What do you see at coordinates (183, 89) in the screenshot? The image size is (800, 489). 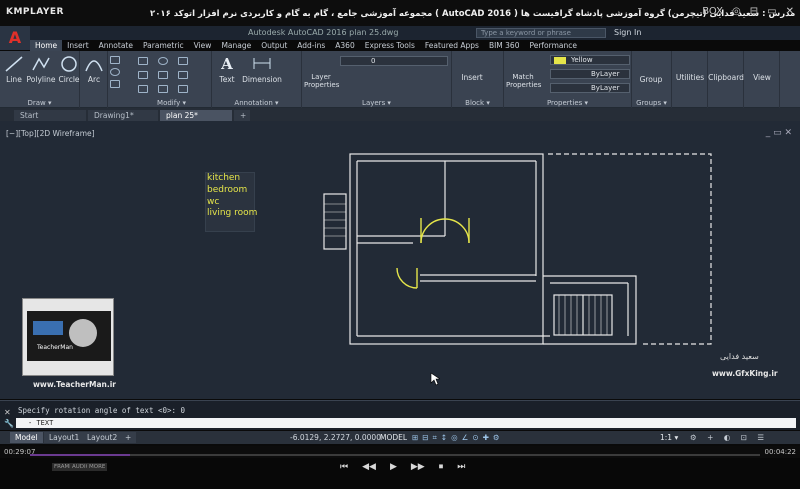 I see `array-icon` at bounding box center [183, 89].